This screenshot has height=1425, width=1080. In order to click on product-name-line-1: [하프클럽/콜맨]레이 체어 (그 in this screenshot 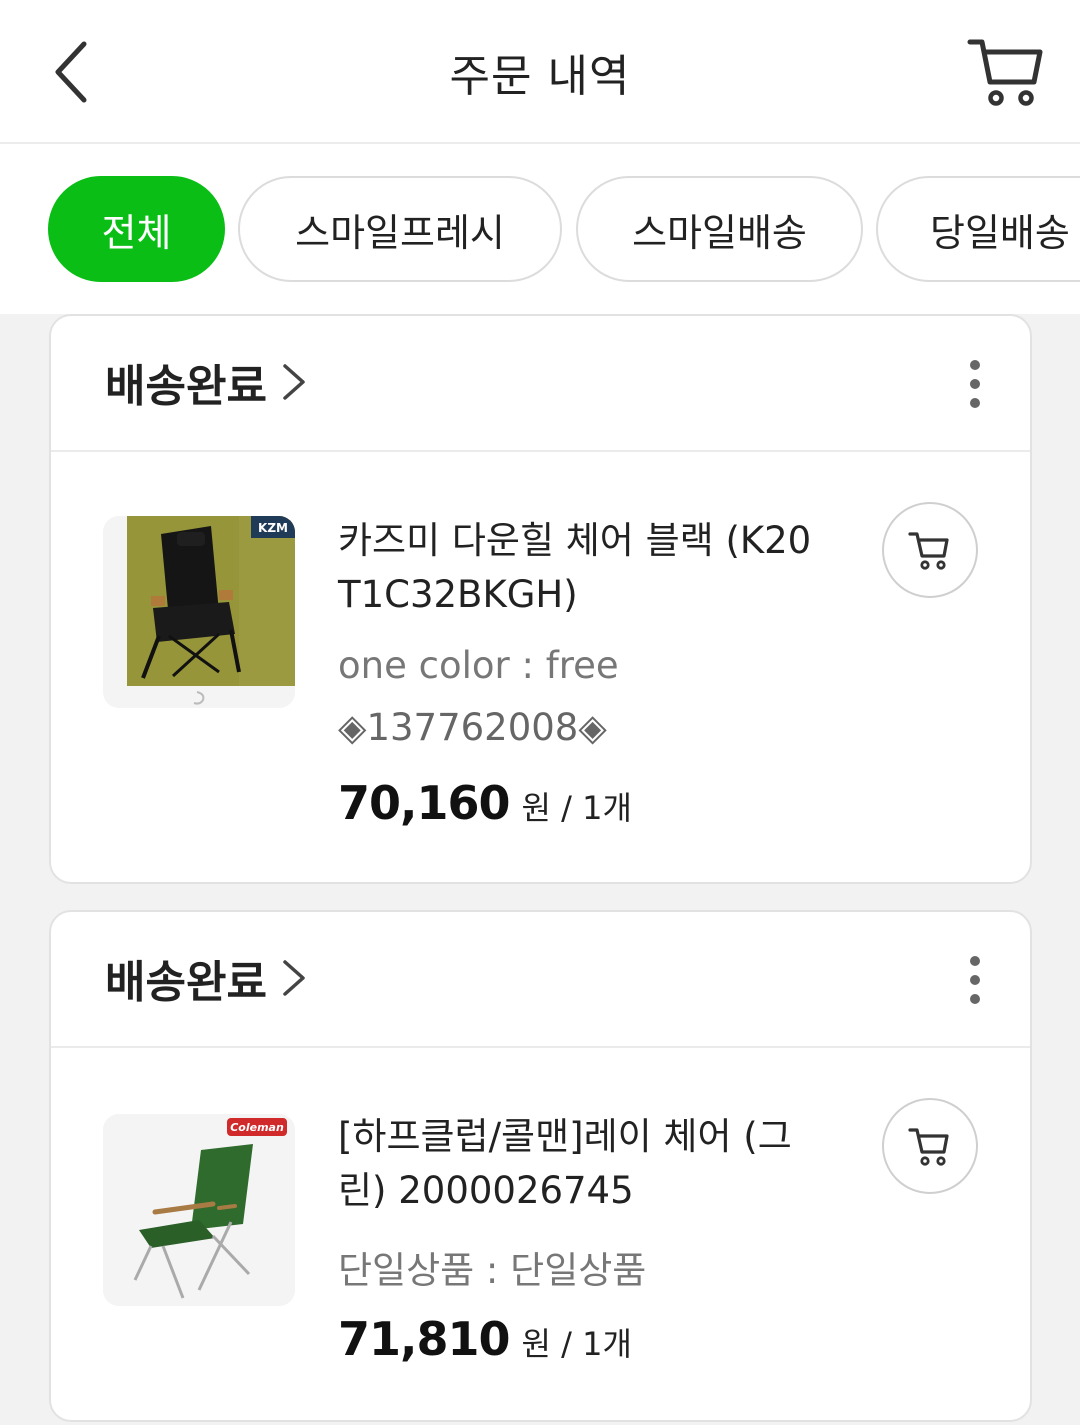, I will do `click(565, 1136)`.